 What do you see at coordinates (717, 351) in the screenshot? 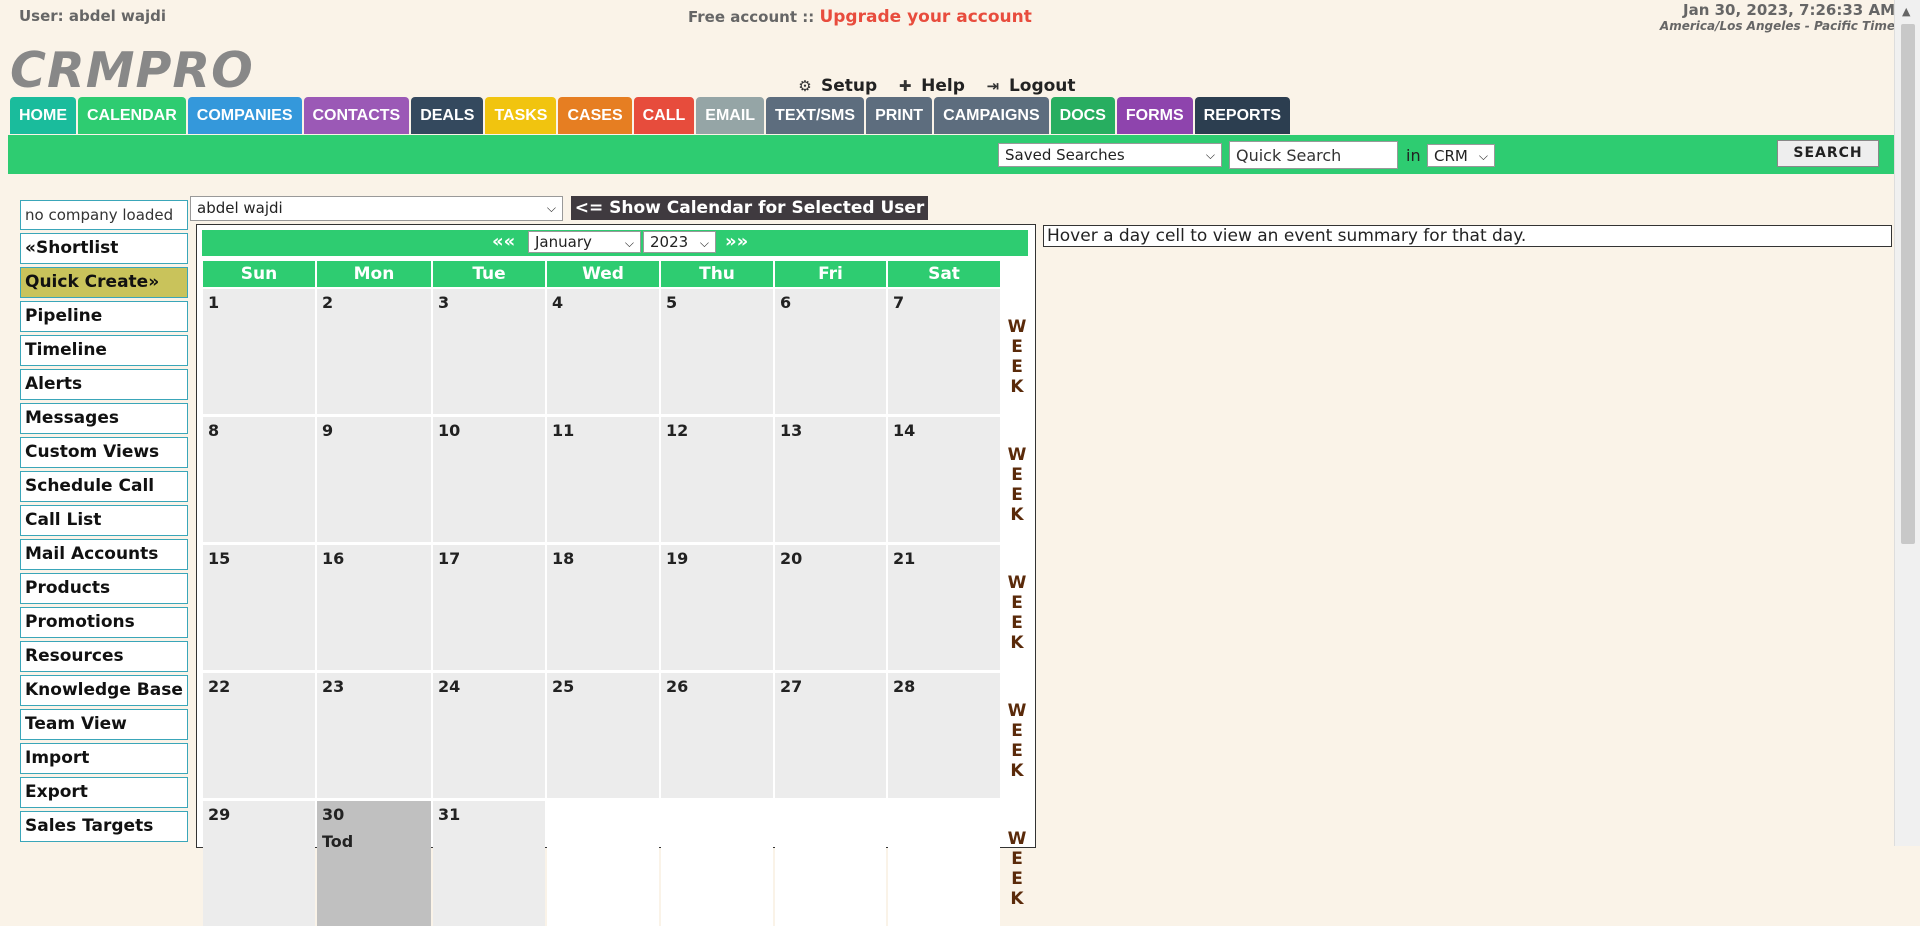
I see `day-cell: 5` at bounding box center [717, 351].